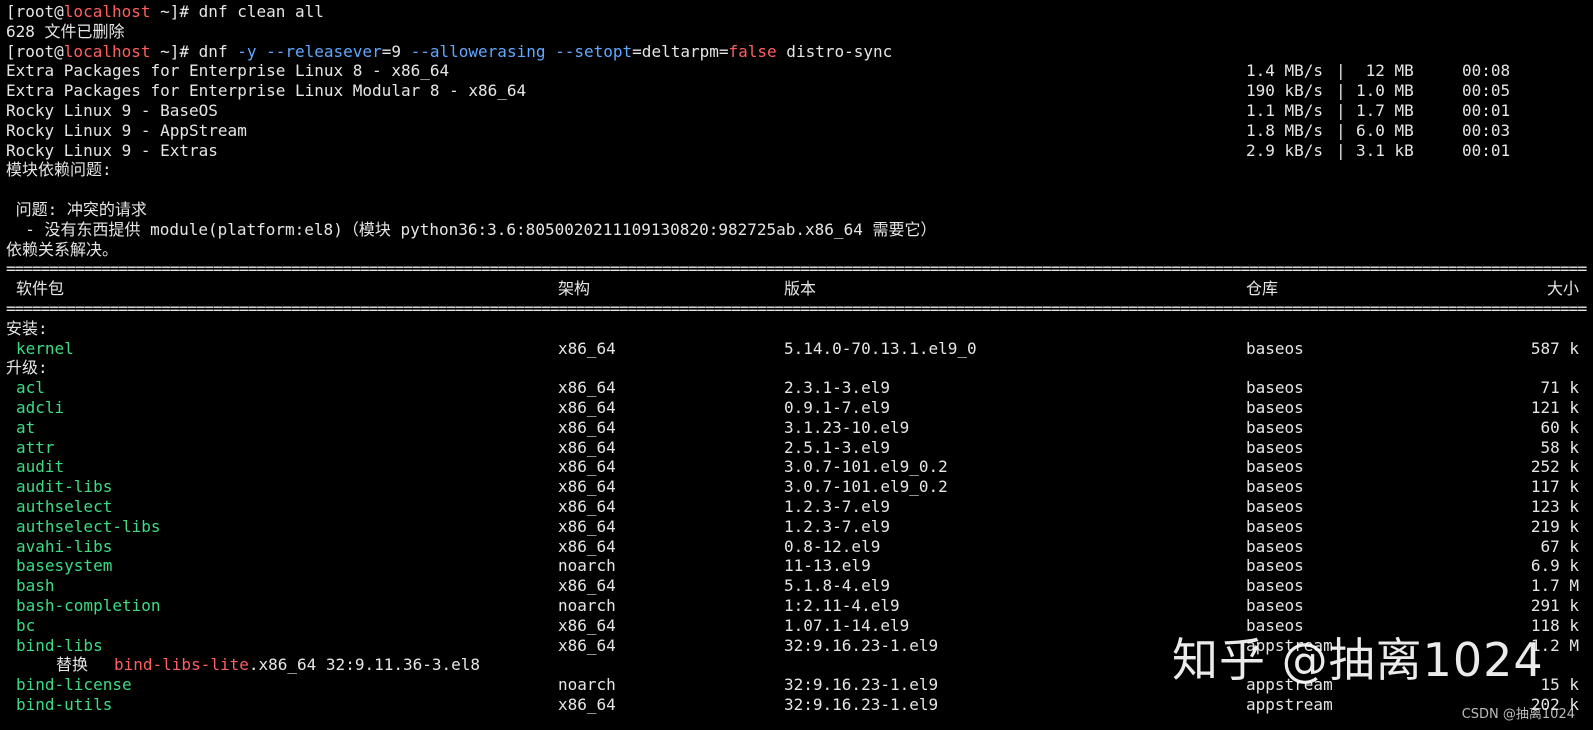 The width and height of the screenshot is (1593, 730). Describe the element at coordinates (88, 526) in the screenshot. I see `package-name: authselect-libs` at that location.